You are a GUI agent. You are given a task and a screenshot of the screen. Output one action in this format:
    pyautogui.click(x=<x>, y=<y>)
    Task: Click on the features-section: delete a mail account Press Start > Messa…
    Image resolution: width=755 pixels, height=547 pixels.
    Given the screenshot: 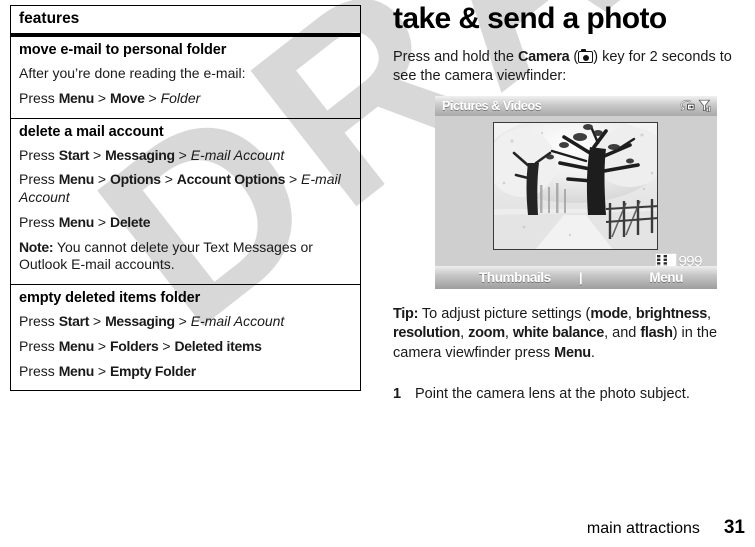 What is the action you would take?
    pyautogui.click(x=185, y=201)
    